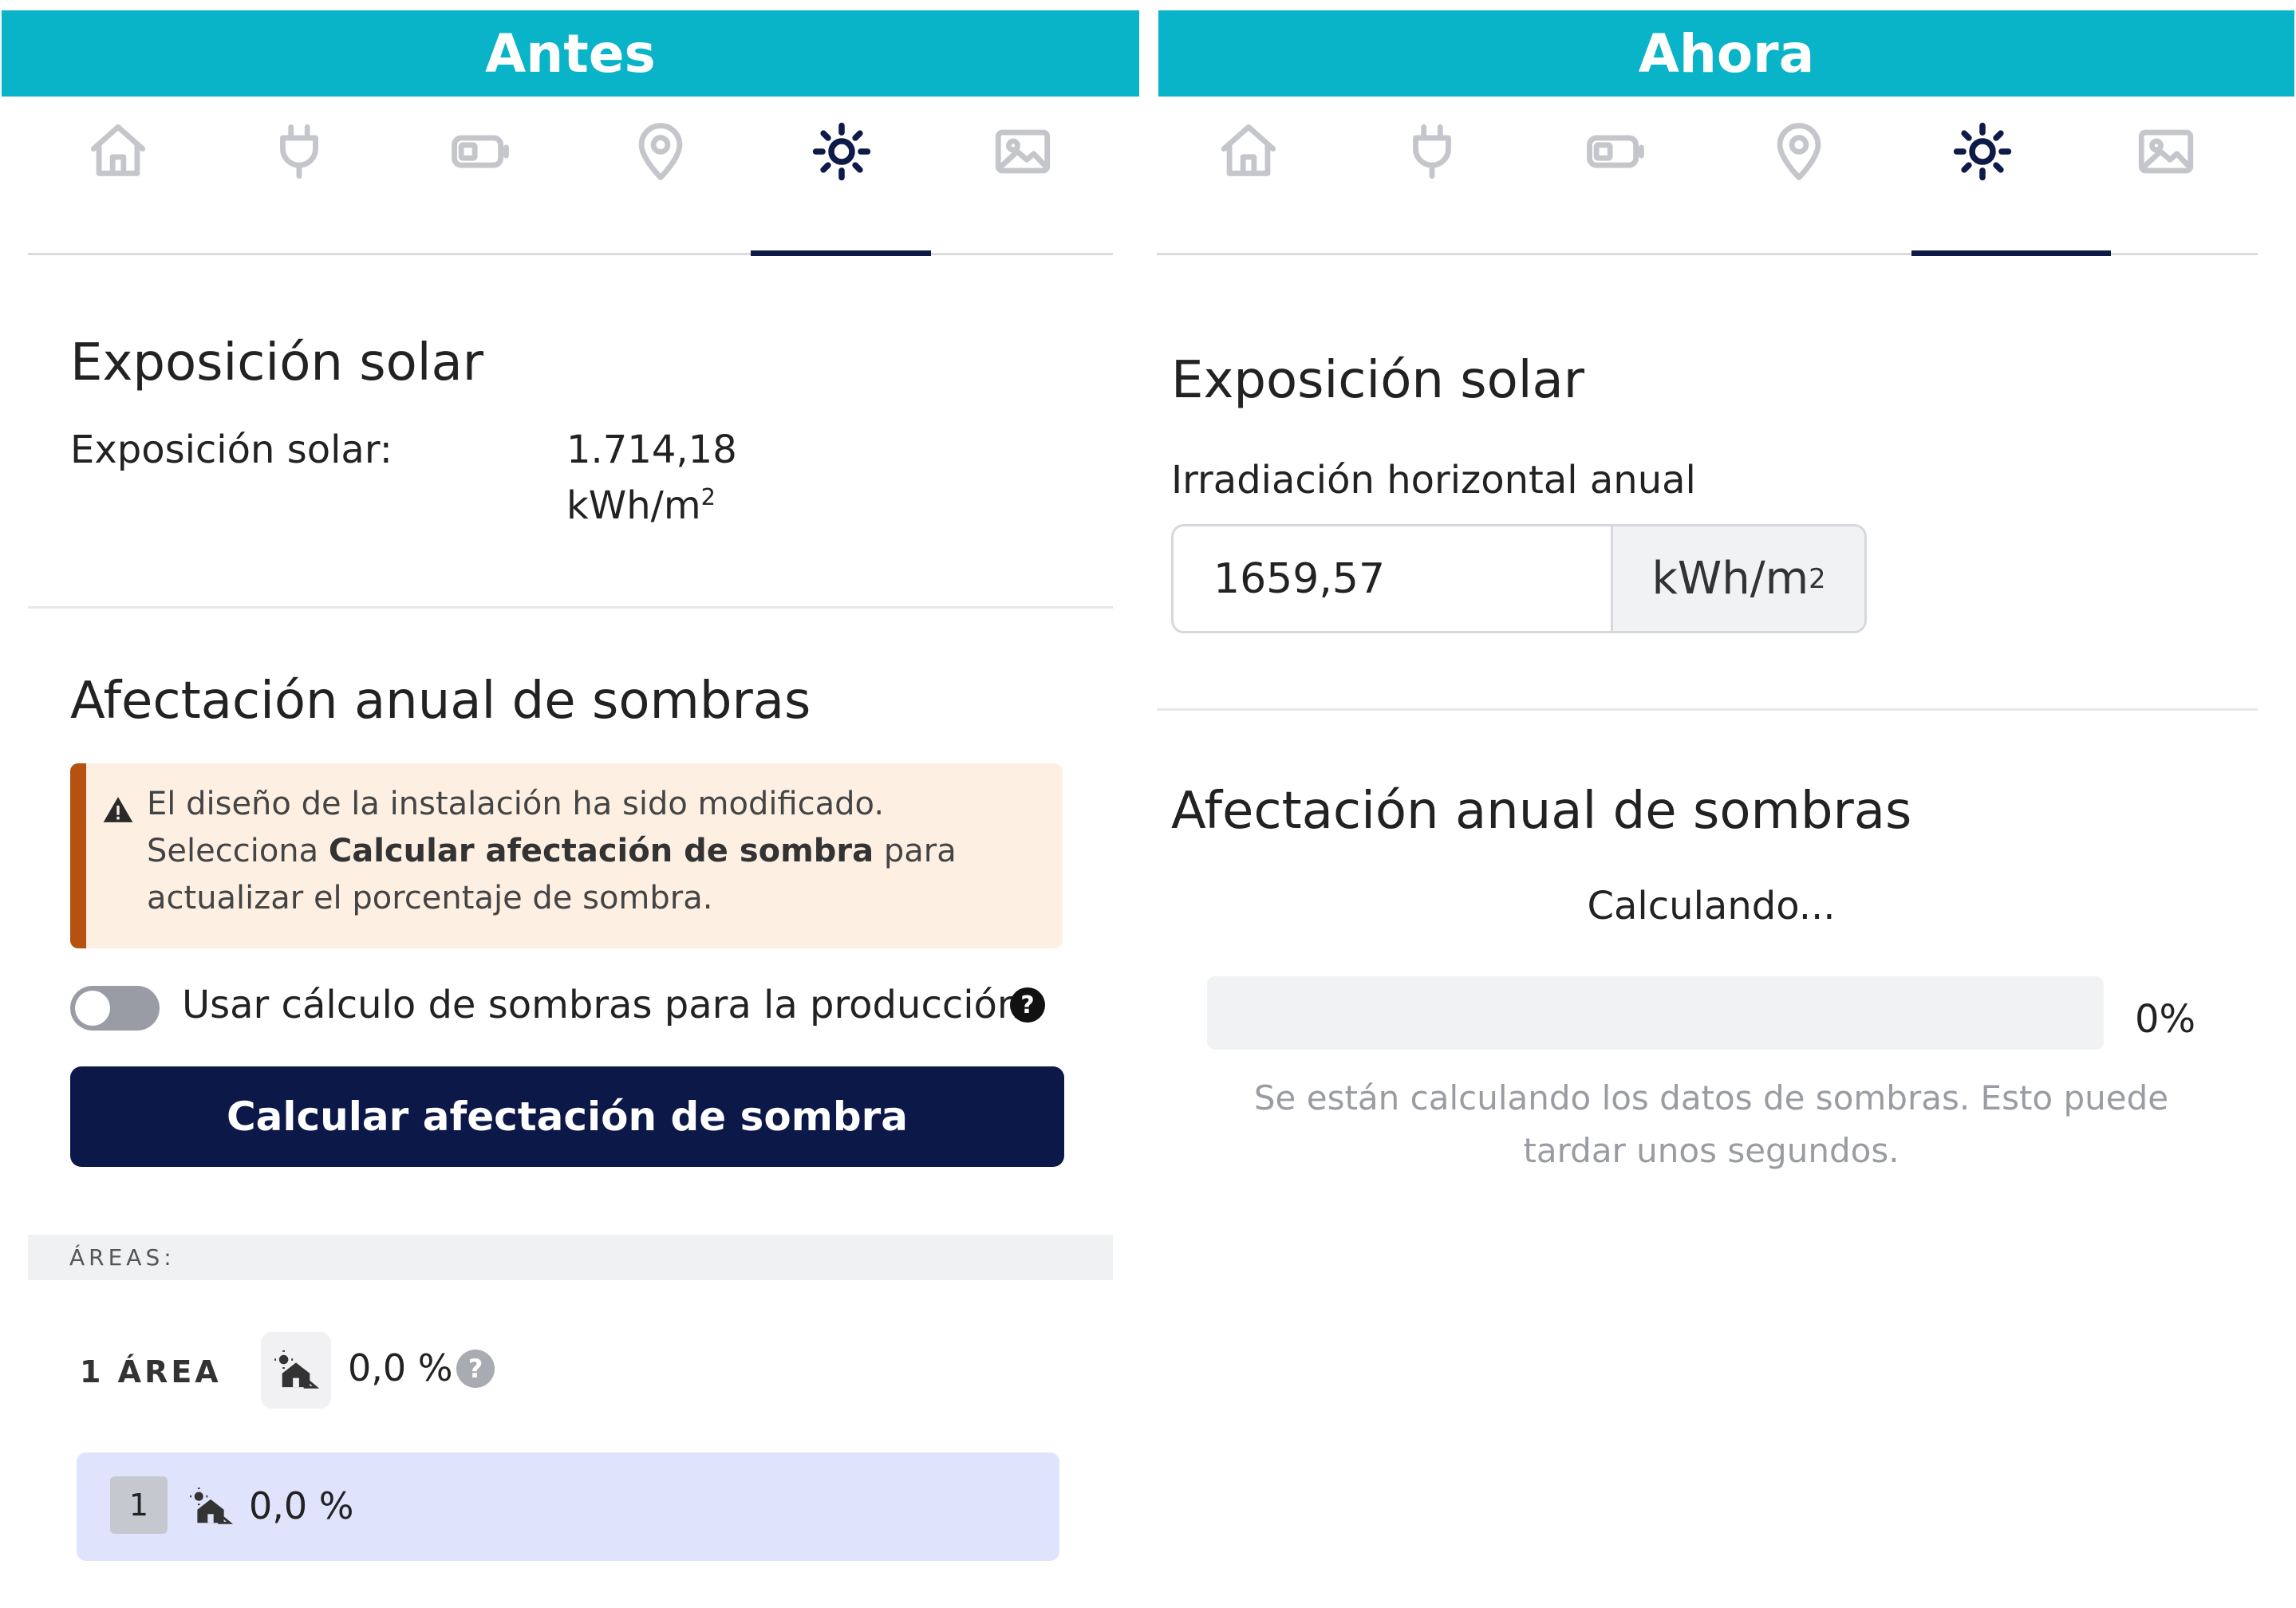  What do you see at coordinates (118, 809) in the screenshot?
I see `warning-icon` at bounding box center [118, 809].